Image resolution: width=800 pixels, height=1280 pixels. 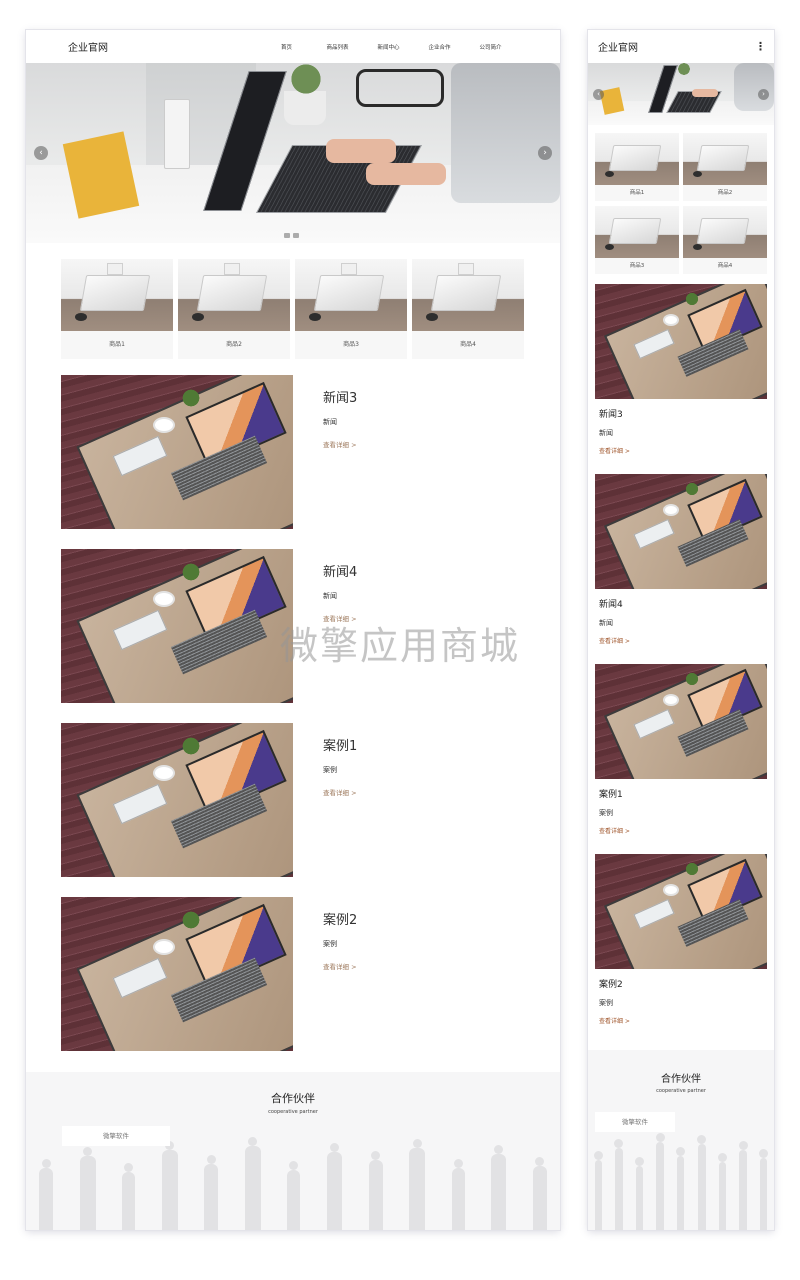 I want to click on main-nav: 首页 商品列表 新闻中心 企业合作 公司简介, so click(x=388, y=47).